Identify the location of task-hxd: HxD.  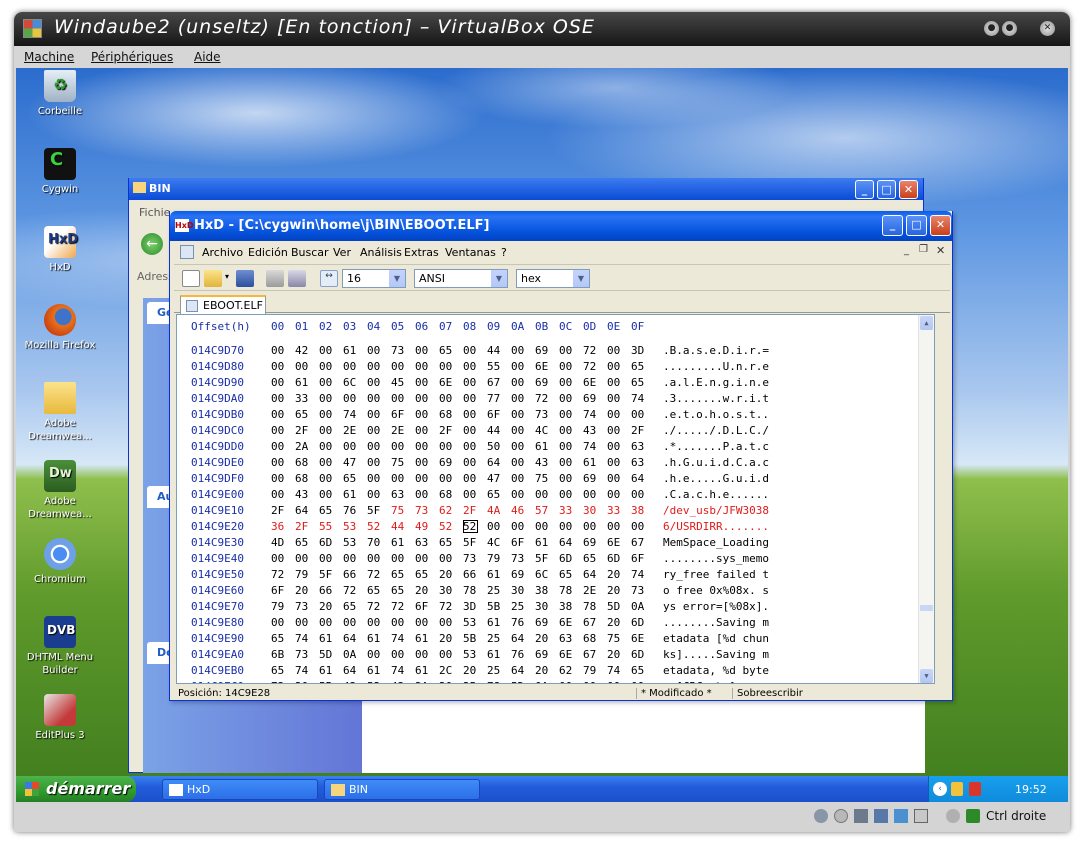
(240, 789).